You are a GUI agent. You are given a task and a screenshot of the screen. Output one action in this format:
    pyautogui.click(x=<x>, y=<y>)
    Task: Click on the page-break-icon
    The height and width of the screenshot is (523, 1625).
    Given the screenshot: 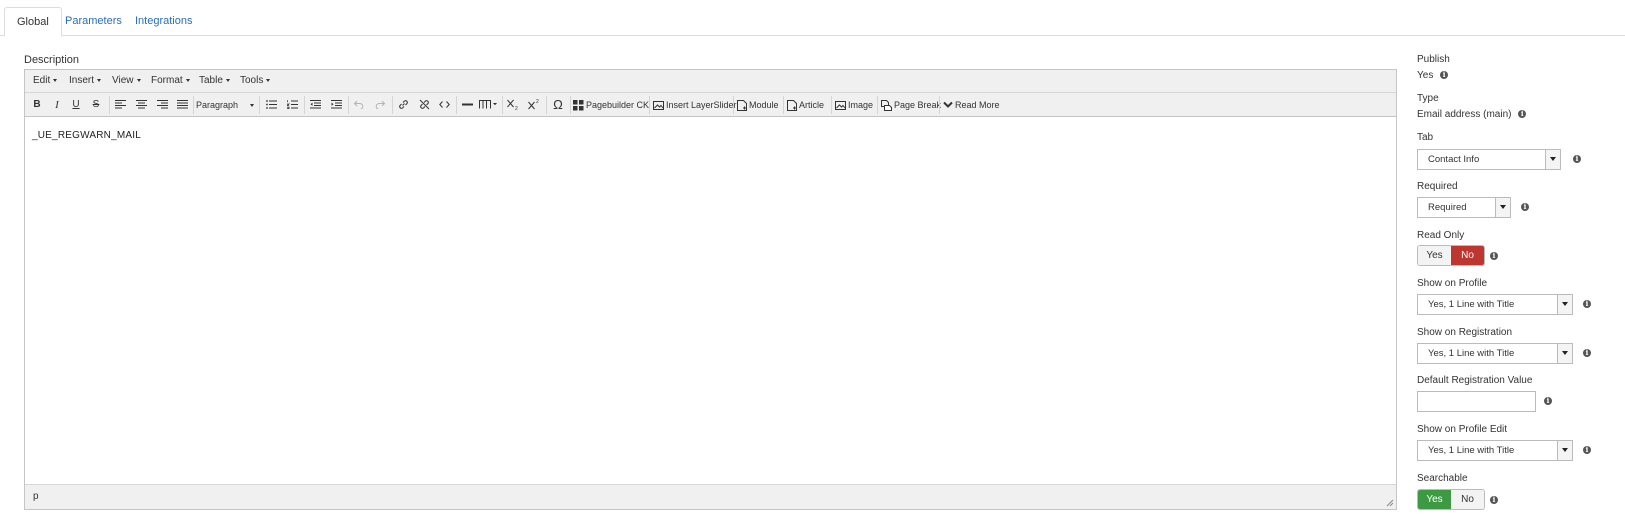 What is the action you would take?
    pyautogui.click(x=886, y=105)
    